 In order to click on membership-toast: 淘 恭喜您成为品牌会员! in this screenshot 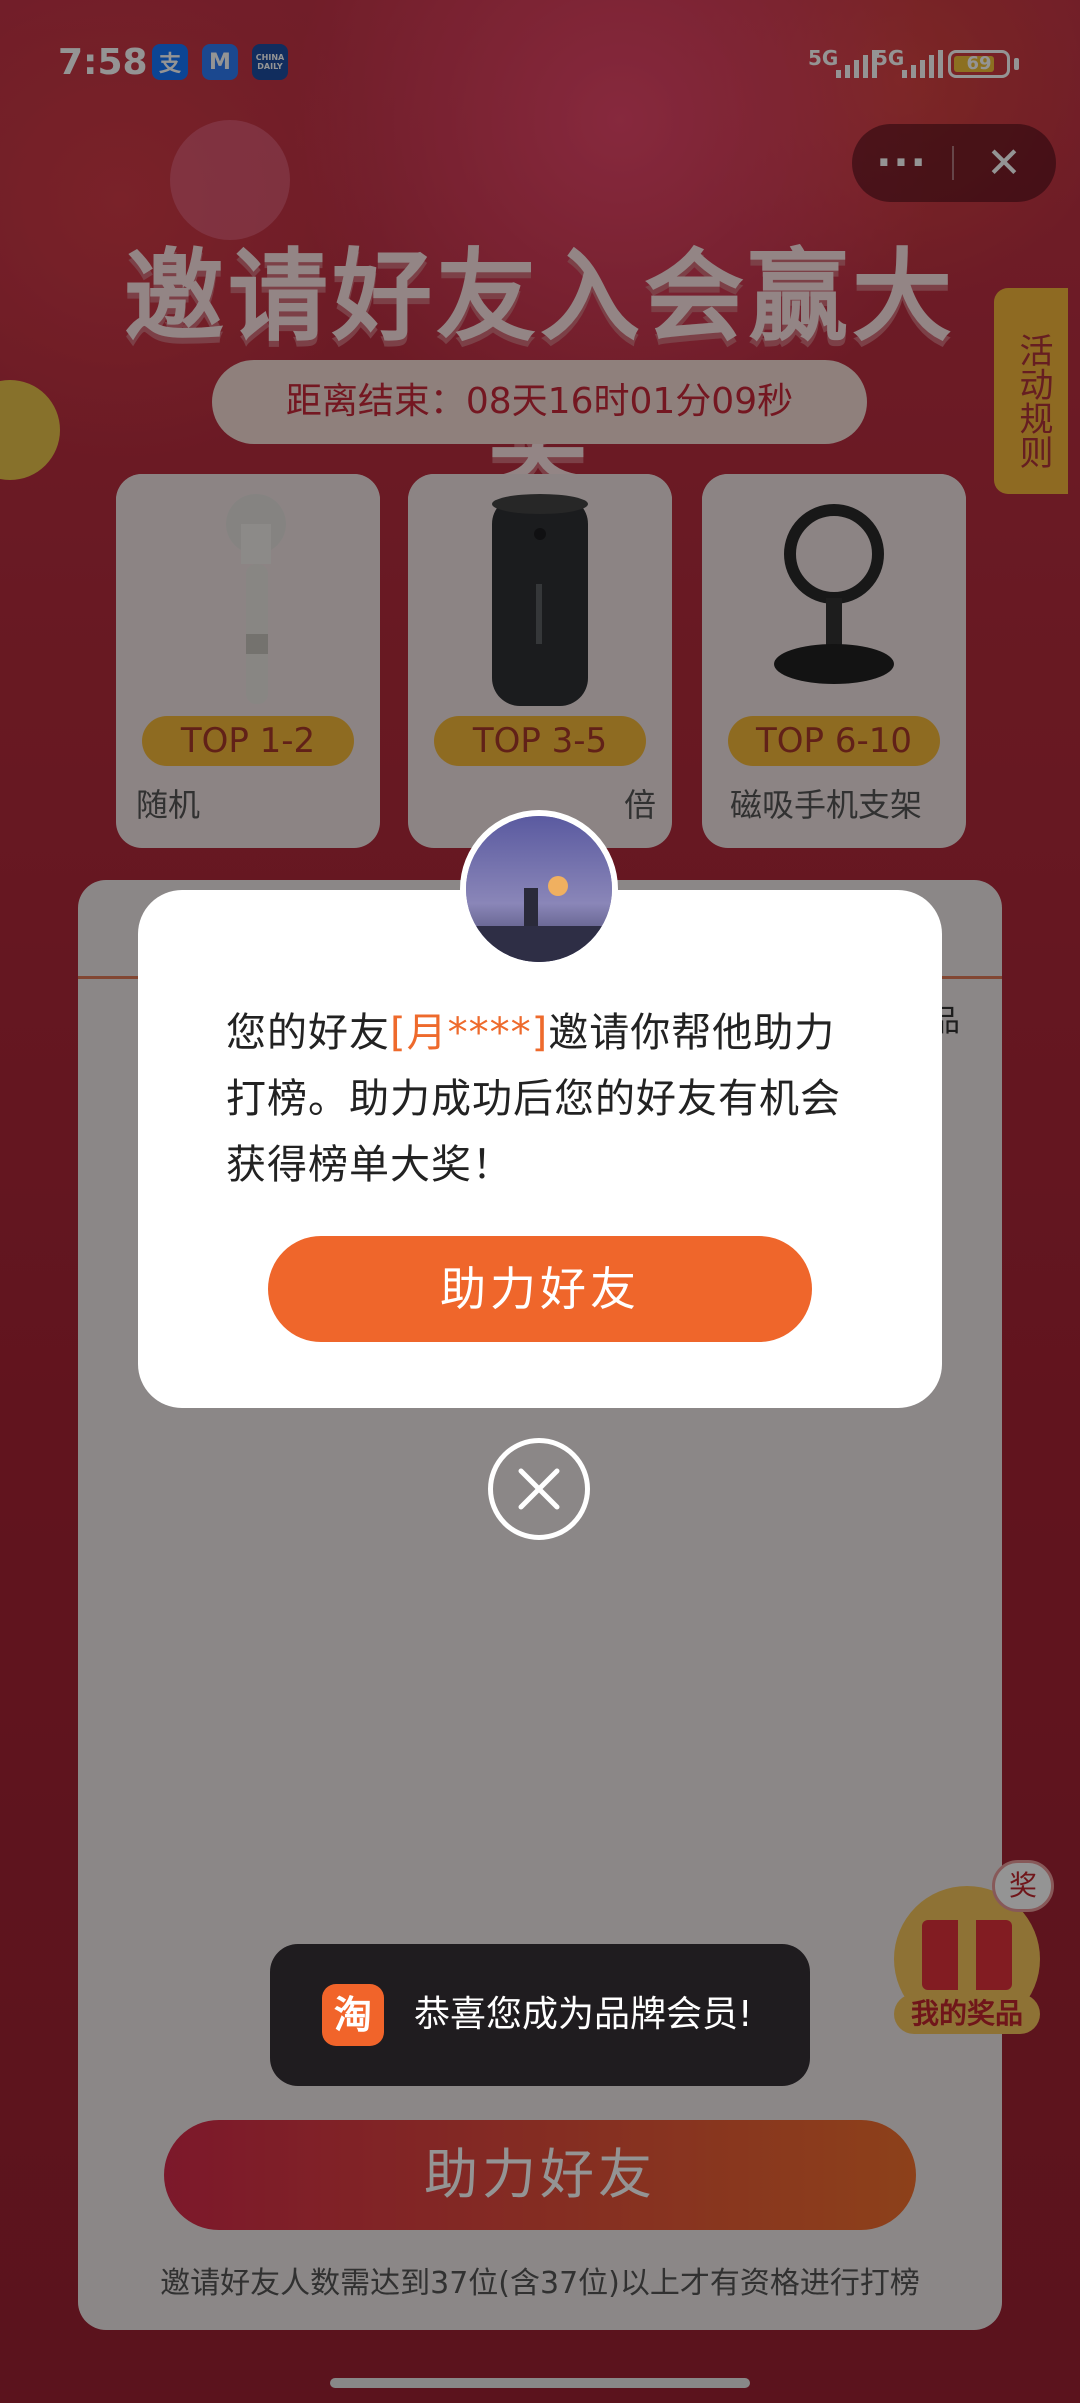, I will do `click(540, 2015)`.